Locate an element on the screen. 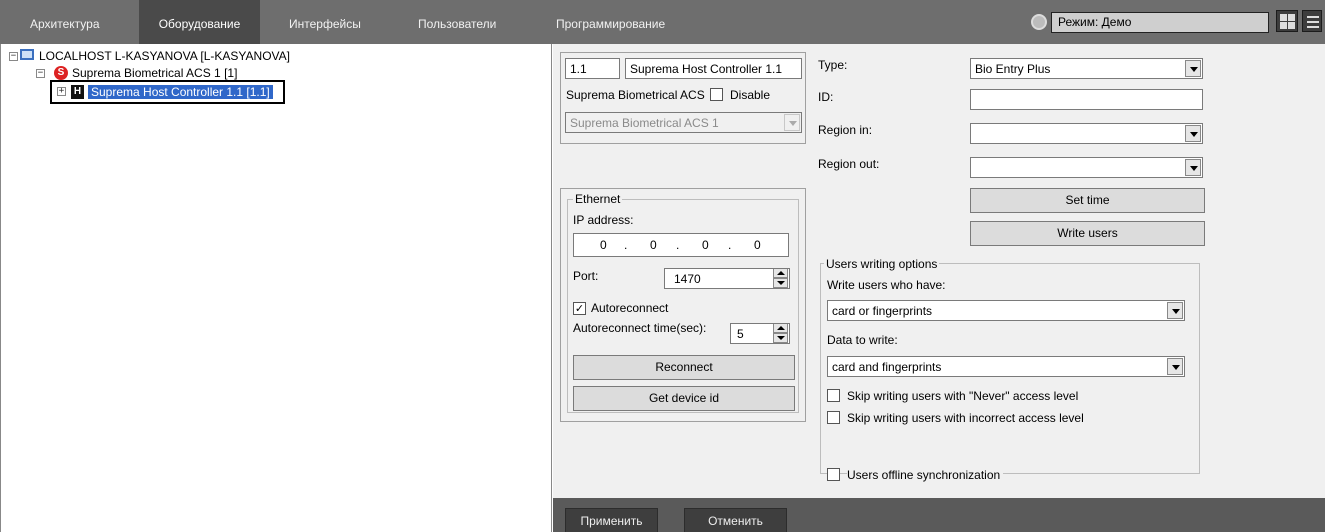  ethernet-legend: Ethernet is located at coordinates (598, 199).